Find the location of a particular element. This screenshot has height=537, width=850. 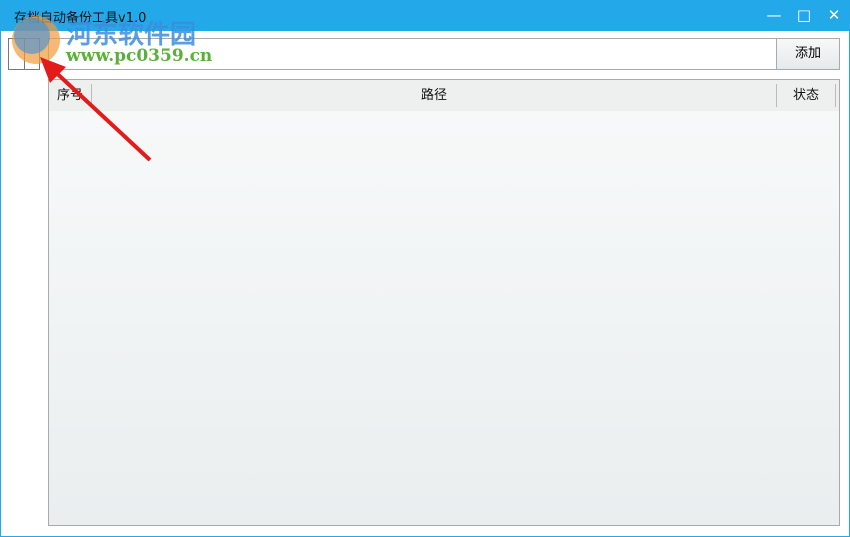

add-button: 添加 is located at coordinates (808, 54).